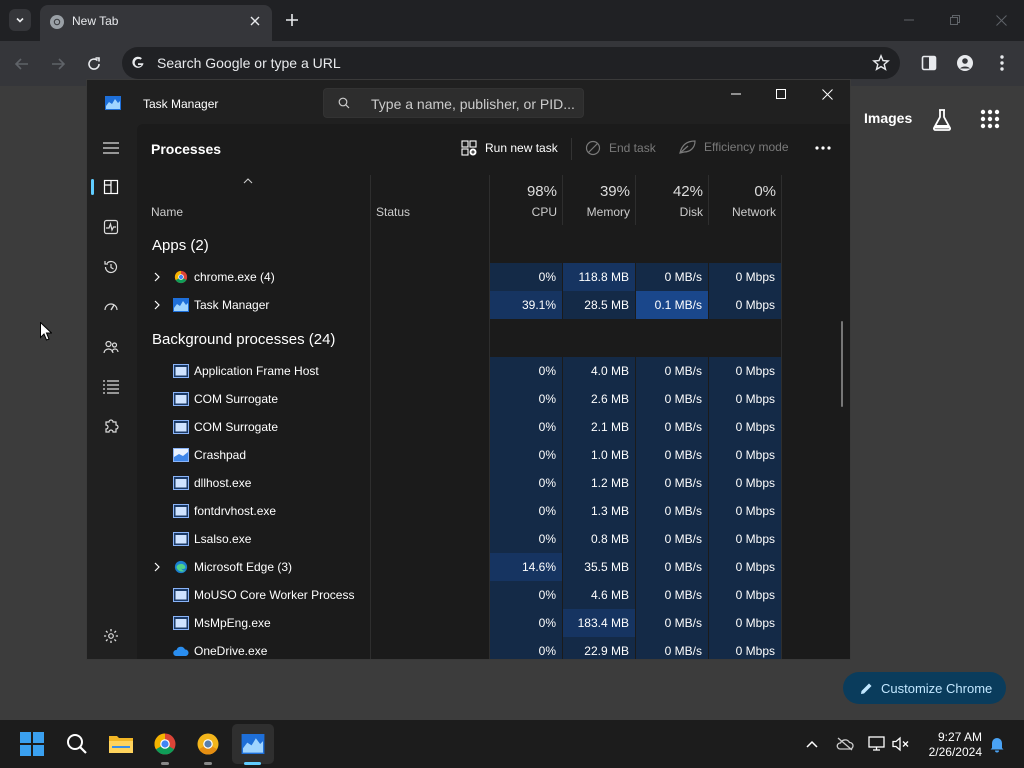 Image resolution: width=1024 pixels, height=768 pixels. Describe the element at coordinates (523, 212) in the screenshot. I see `column-cpu: CPU` at that location.